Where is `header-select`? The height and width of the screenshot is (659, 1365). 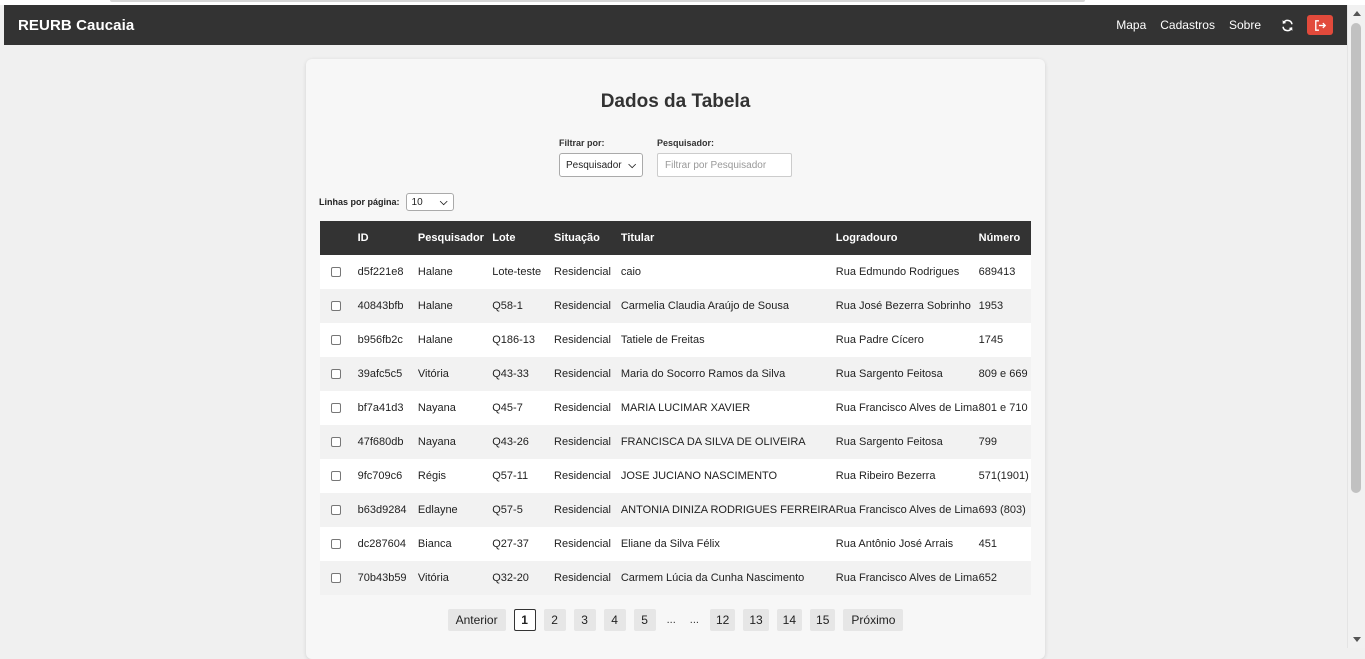 header-select is located at coordinates (339, 238).